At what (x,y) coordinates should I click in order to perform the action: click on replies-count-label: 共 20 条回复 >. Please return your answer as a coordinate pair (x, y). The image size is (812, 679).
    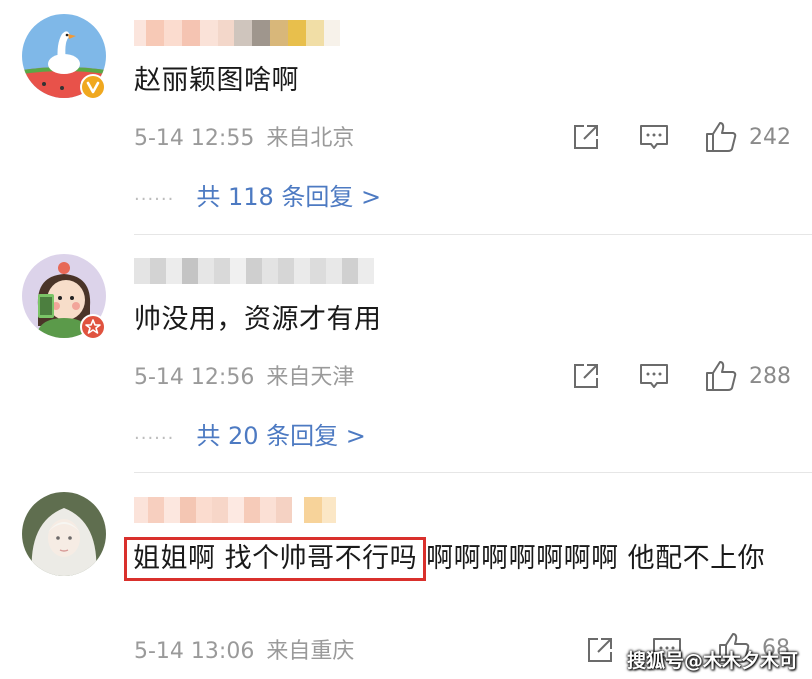
    Looking at the image, I should click on (281, 435).